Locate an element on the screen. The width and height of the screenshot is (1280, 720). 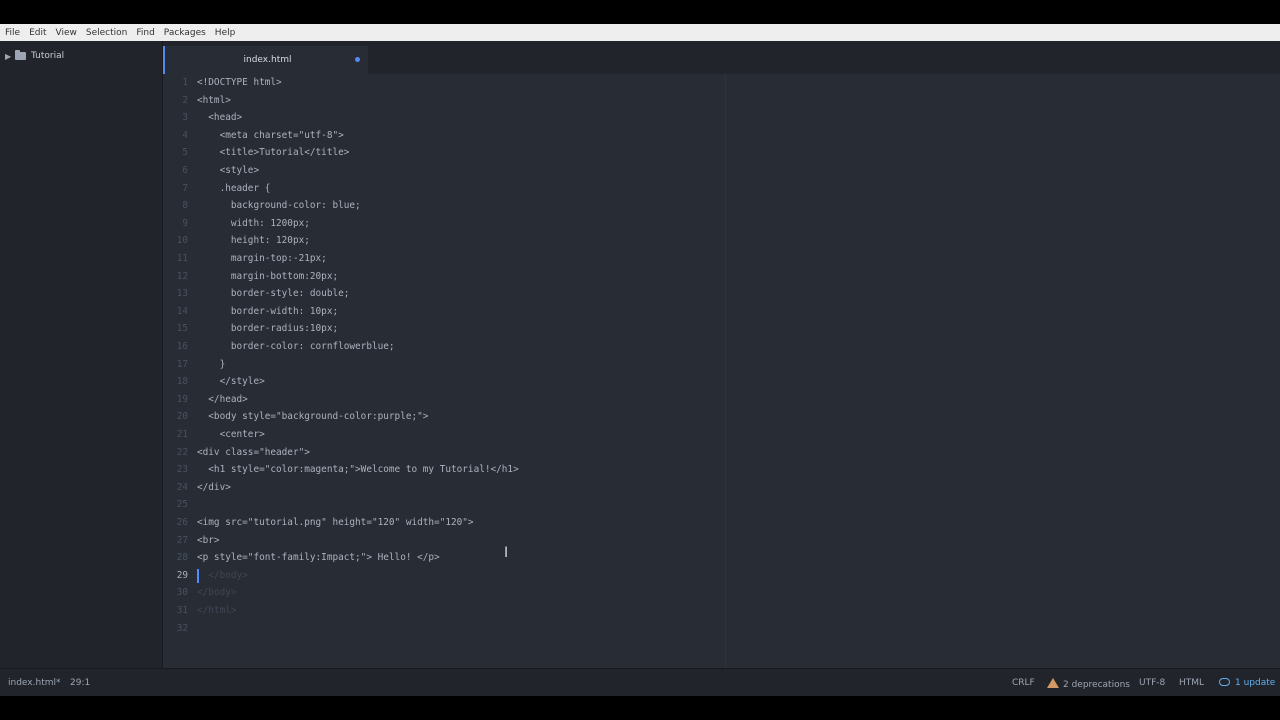
status-line-ending: CRLF is located at coordinates (1023, 683).